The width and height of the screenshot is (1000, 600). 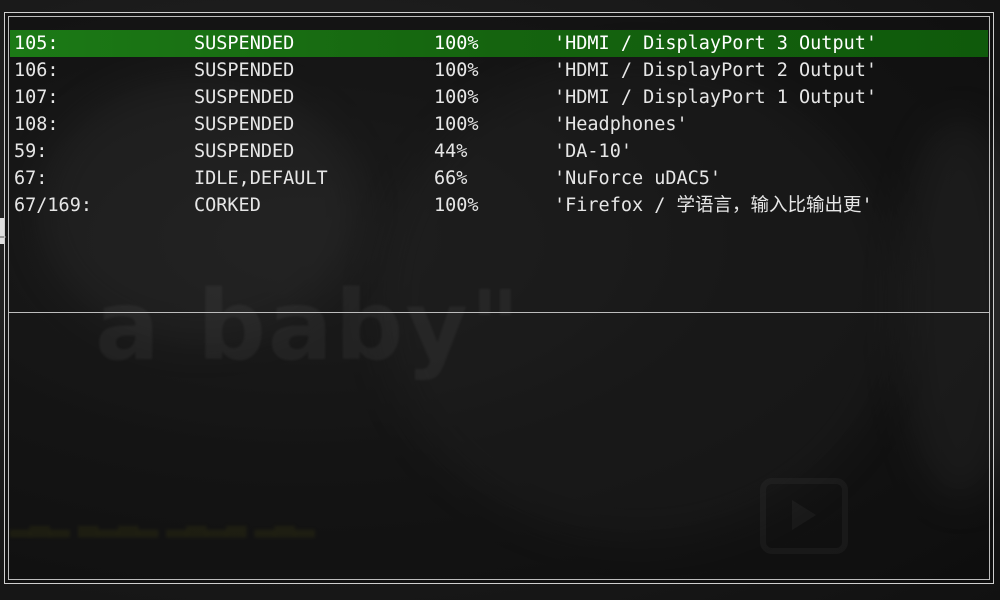 I want to click on stream-name: 'DA-10', so click(x=593, y=151).